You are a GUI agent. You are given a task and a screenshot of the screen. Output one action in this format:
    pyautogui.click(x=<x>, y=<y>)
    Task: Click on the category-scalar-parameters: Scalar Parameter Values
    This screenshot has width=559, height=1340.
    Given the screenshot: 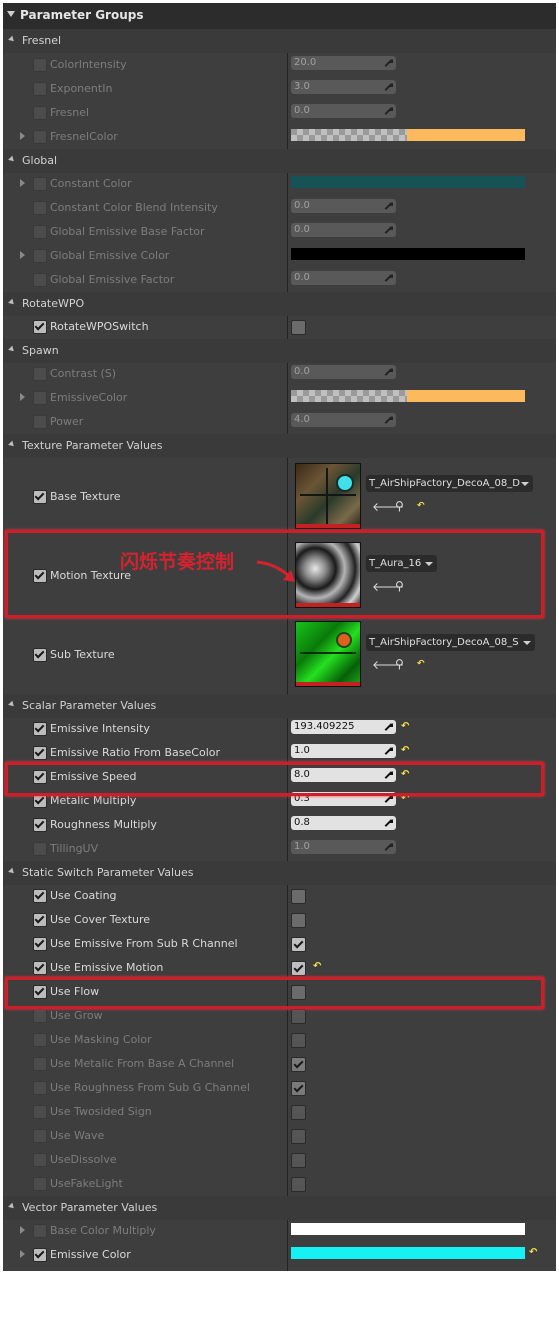 What is the action you would take?
    pyautogui.click(x=279, y=706)
    